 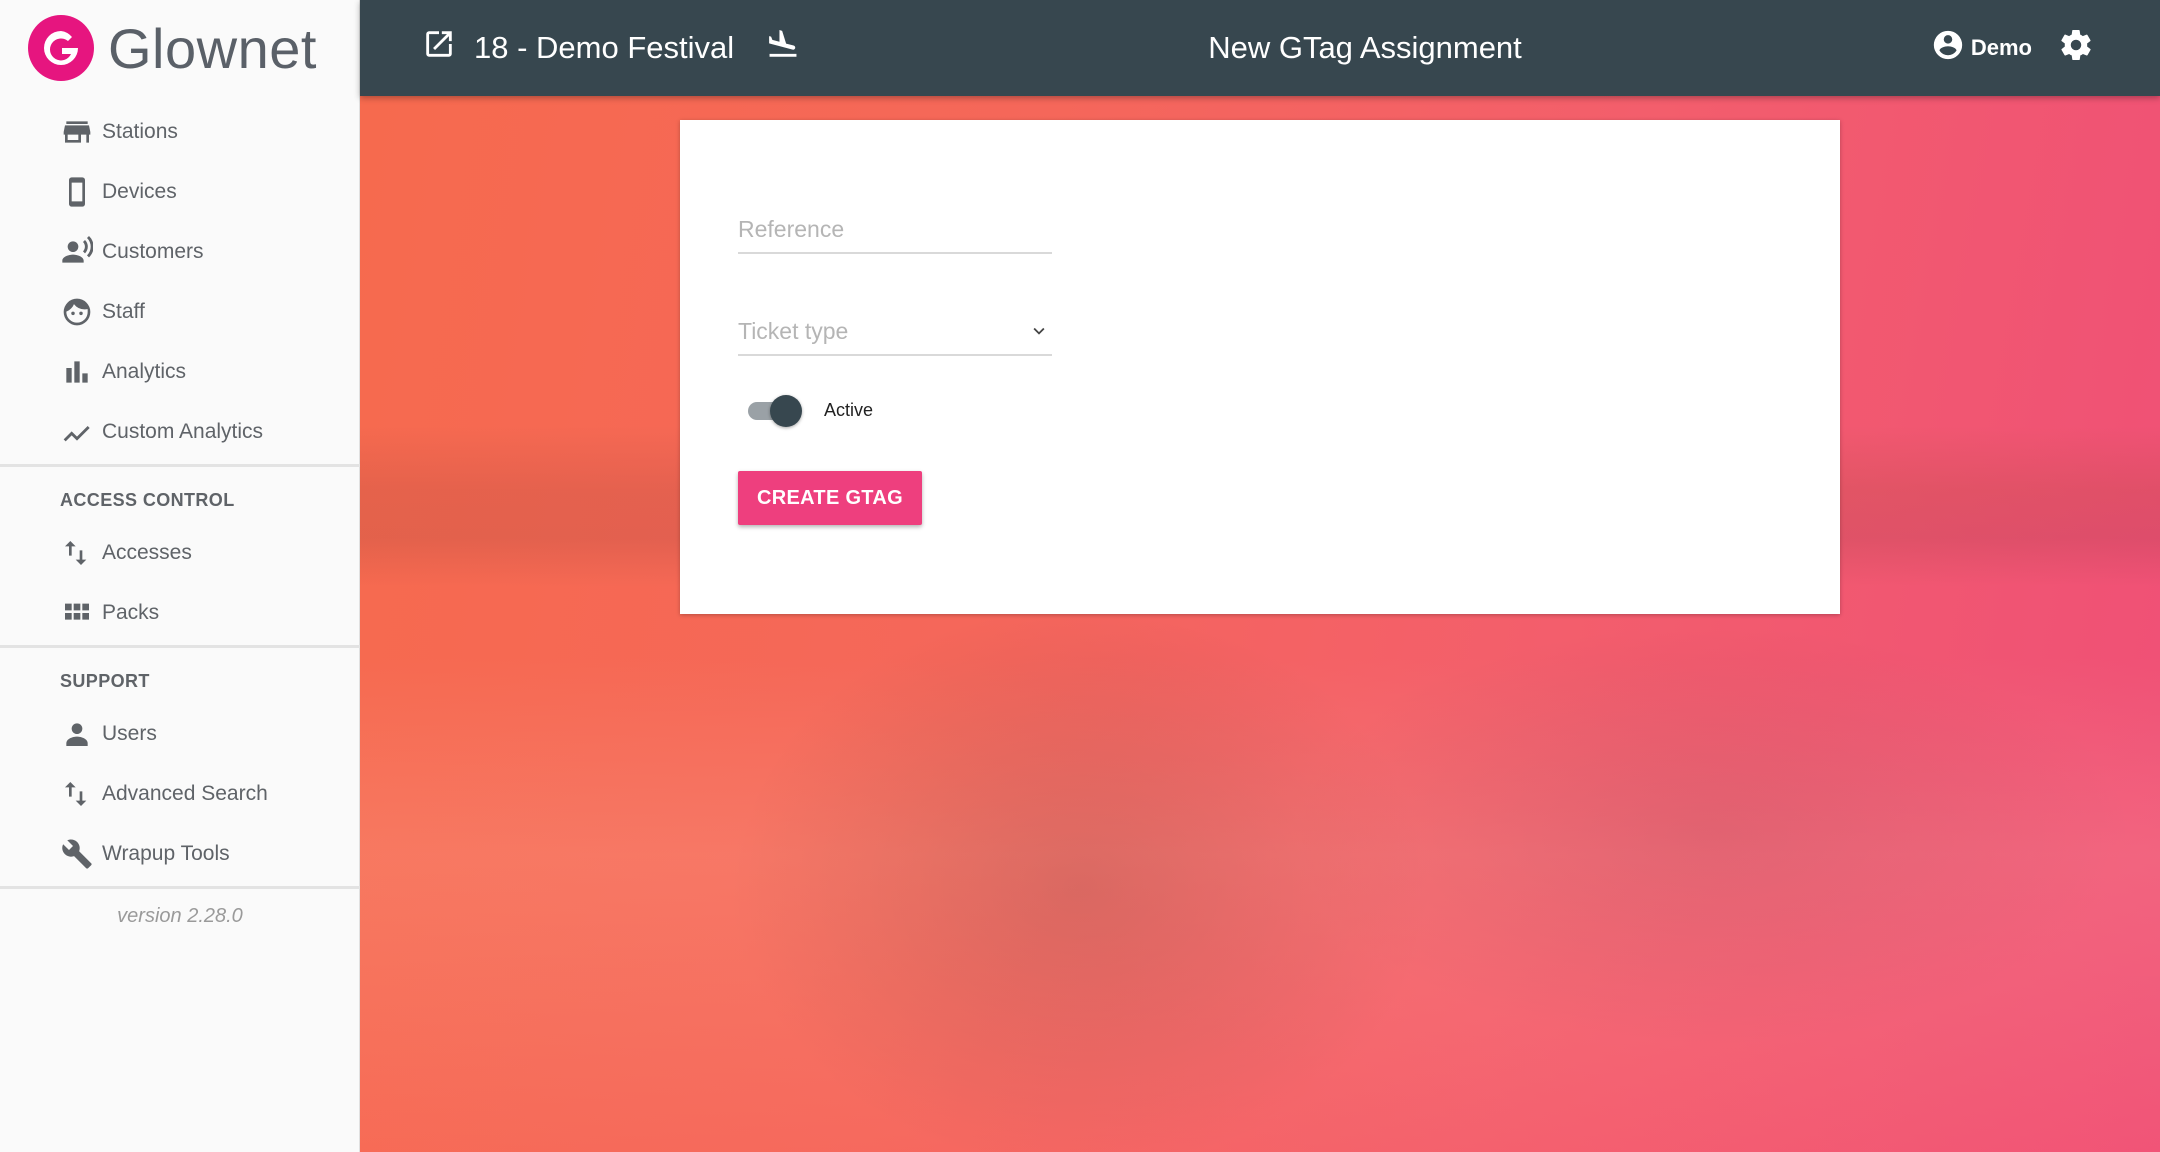 What do you see at coordinates (140, 131) in the screenshot?
I see `sidebar-item-label: Stations` at bounding box center [140, 131].